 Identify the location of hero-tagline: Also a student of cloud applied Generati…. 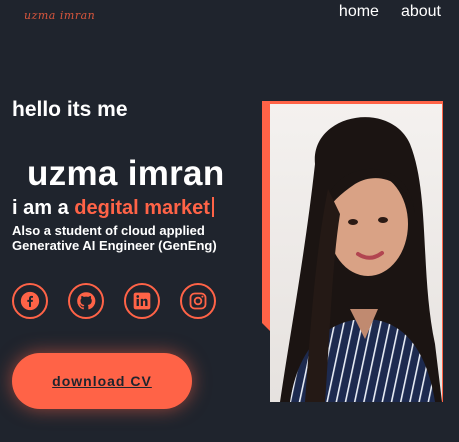
(114, 238).